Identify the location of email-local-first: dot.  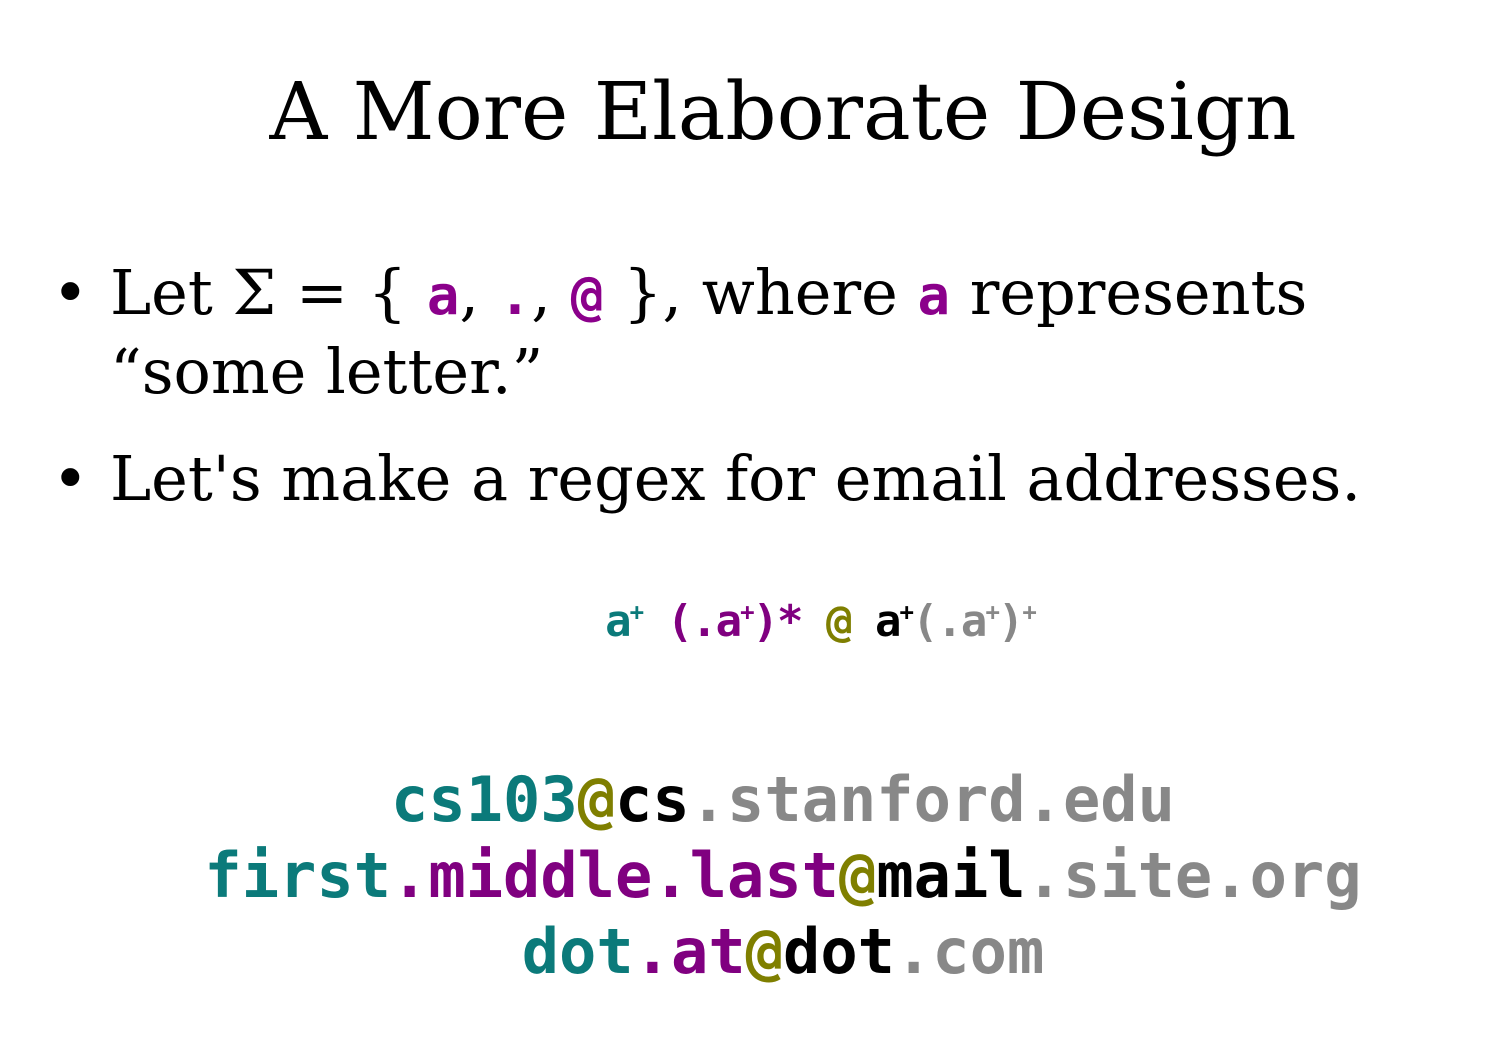
(577, 951).